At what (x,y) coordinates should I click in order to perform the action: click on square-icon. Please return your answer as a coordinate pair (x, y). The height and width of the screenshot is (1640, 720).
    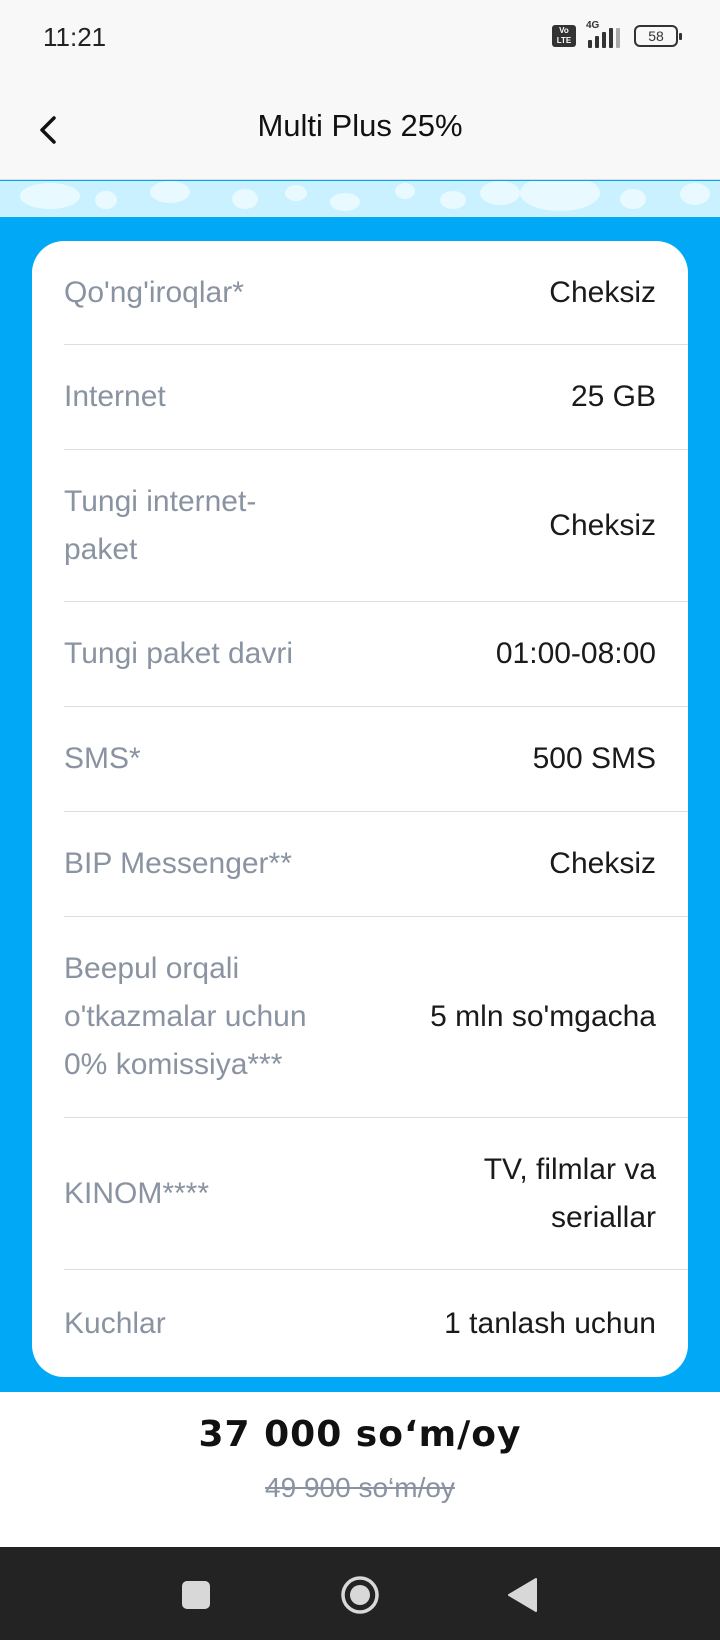
    Looking at the image, I should click on (196, 1595).